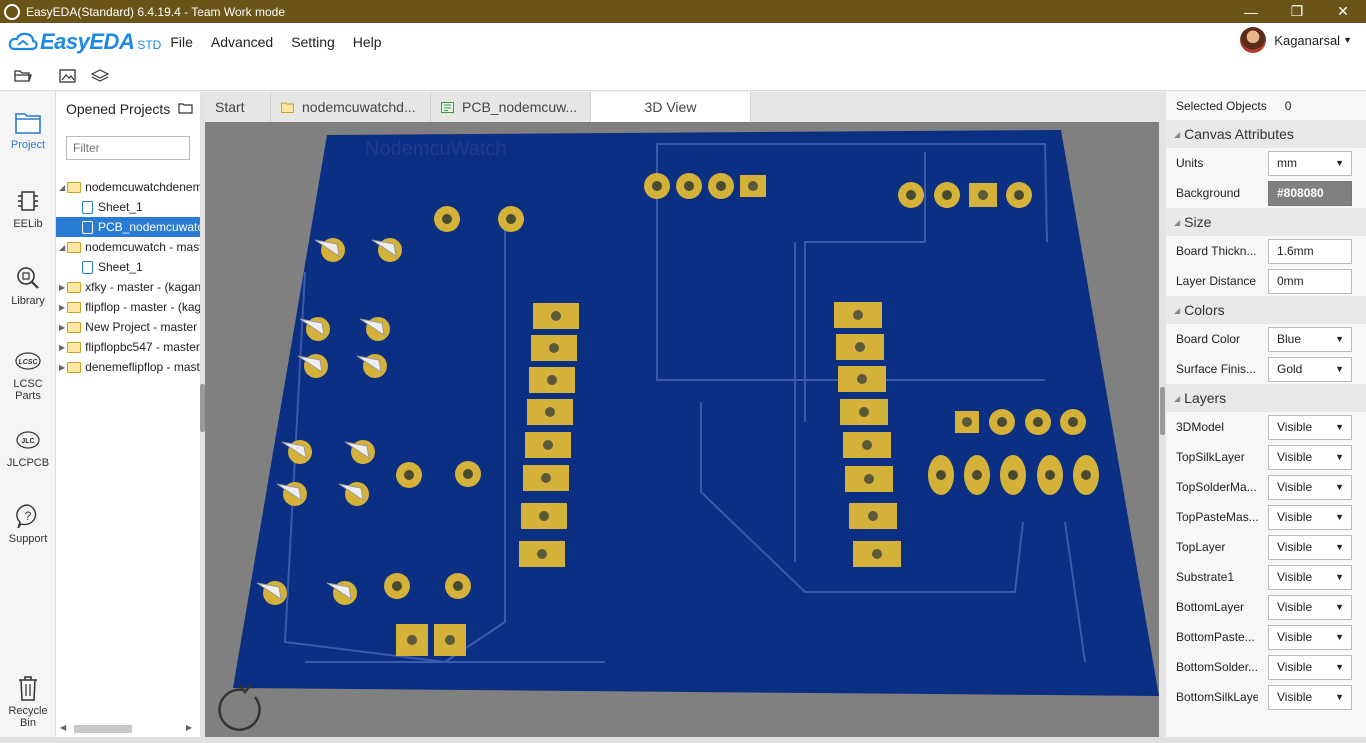 Image resolution: width=1366 pixels, height=743 pixels. I want to click on tree-item-folder: ▶ flipflopbc547 - master (kaganarsal), so click(128, 347).